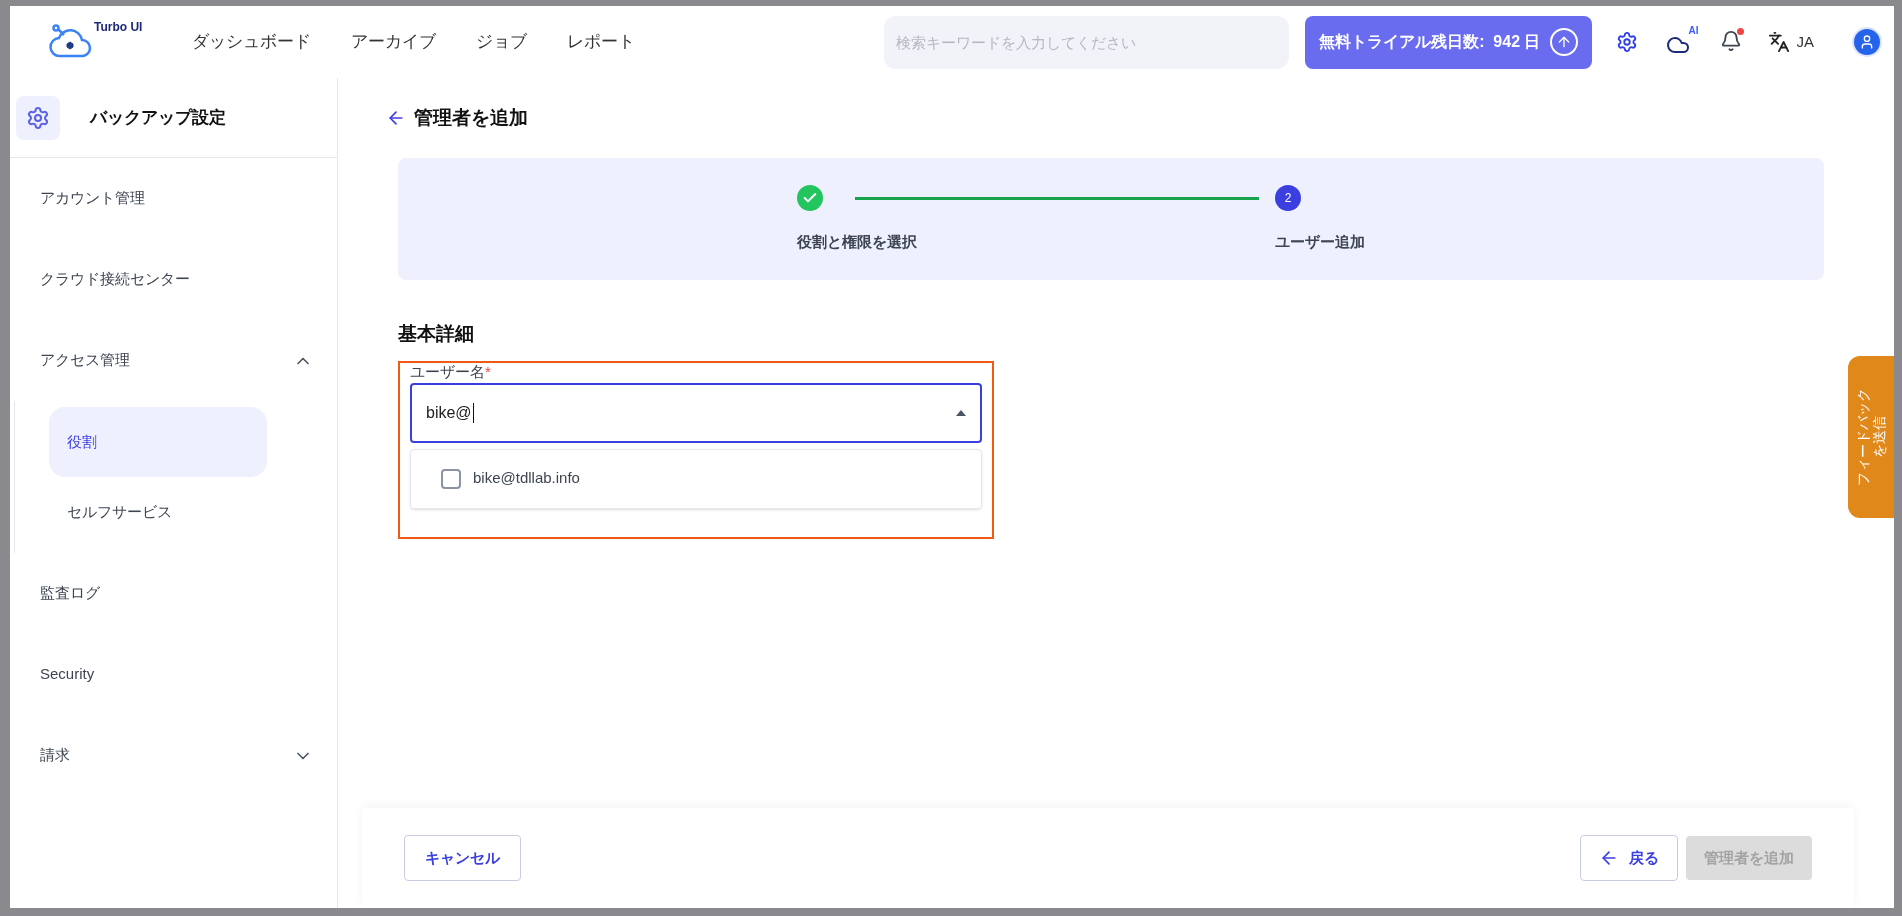 Image resolution: width=1902 pixels, height=916 pixels. What do you see at coordinates (158, 117) in the screenshot?
I see `sidebar-title: バックアップ設定` at bounding box center [158, 117].